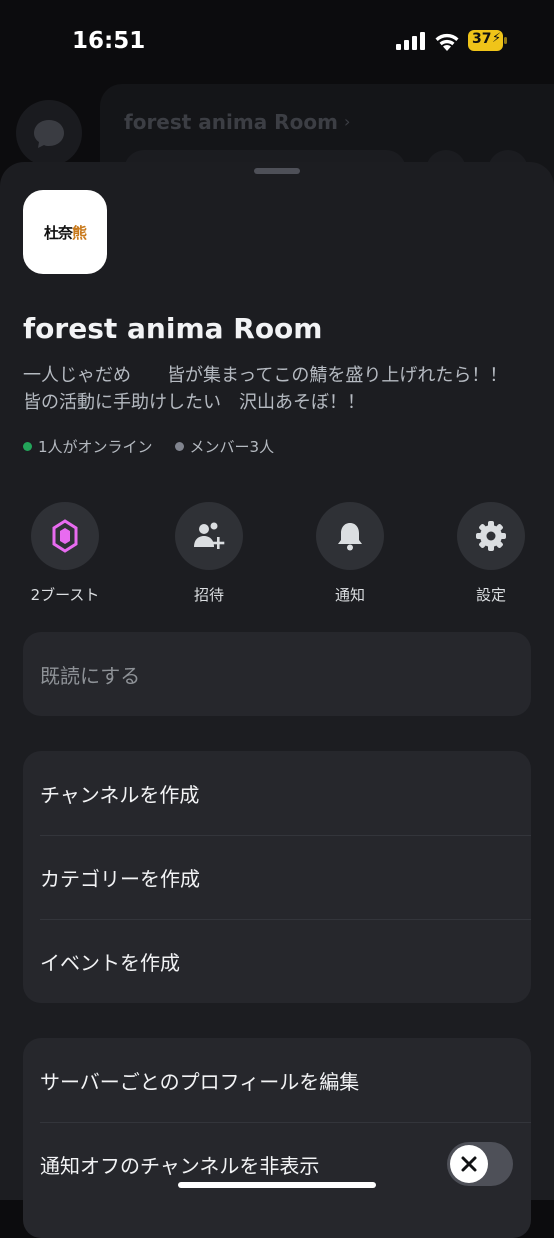  I want to click on boost-button-circle, so click(65, 536).